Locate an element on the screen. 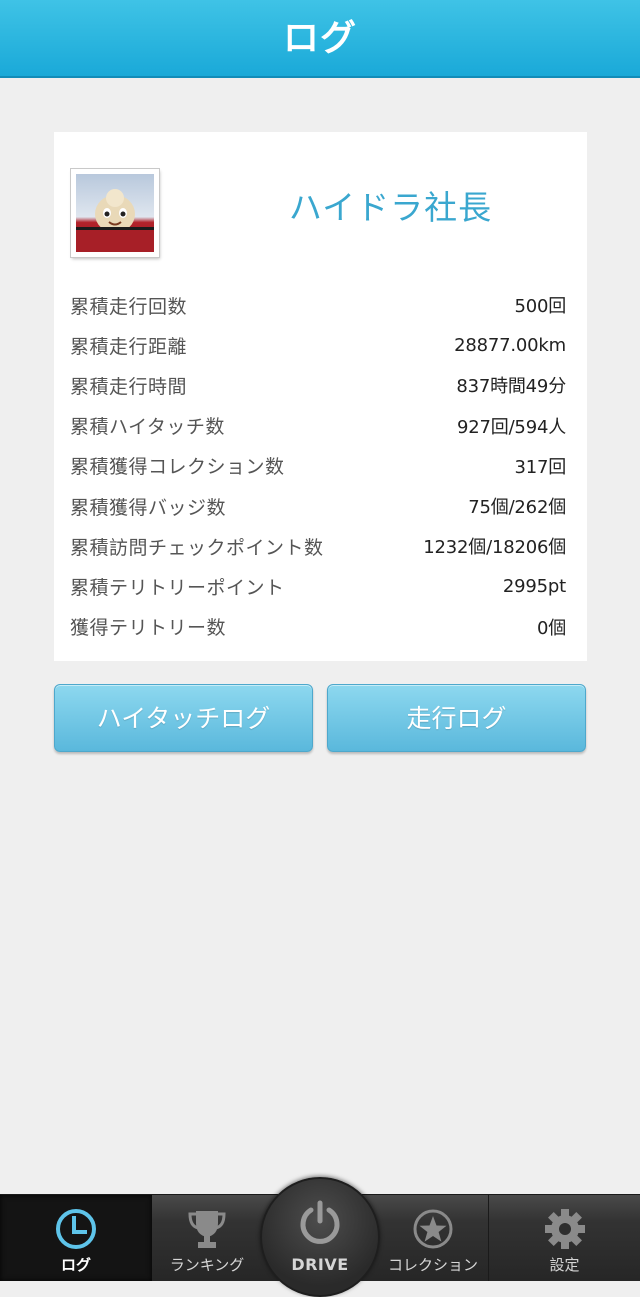 Image resolution: width=640 pixels, height=1297 pixels. app-header: ログ is located at coordinates (320, 39).